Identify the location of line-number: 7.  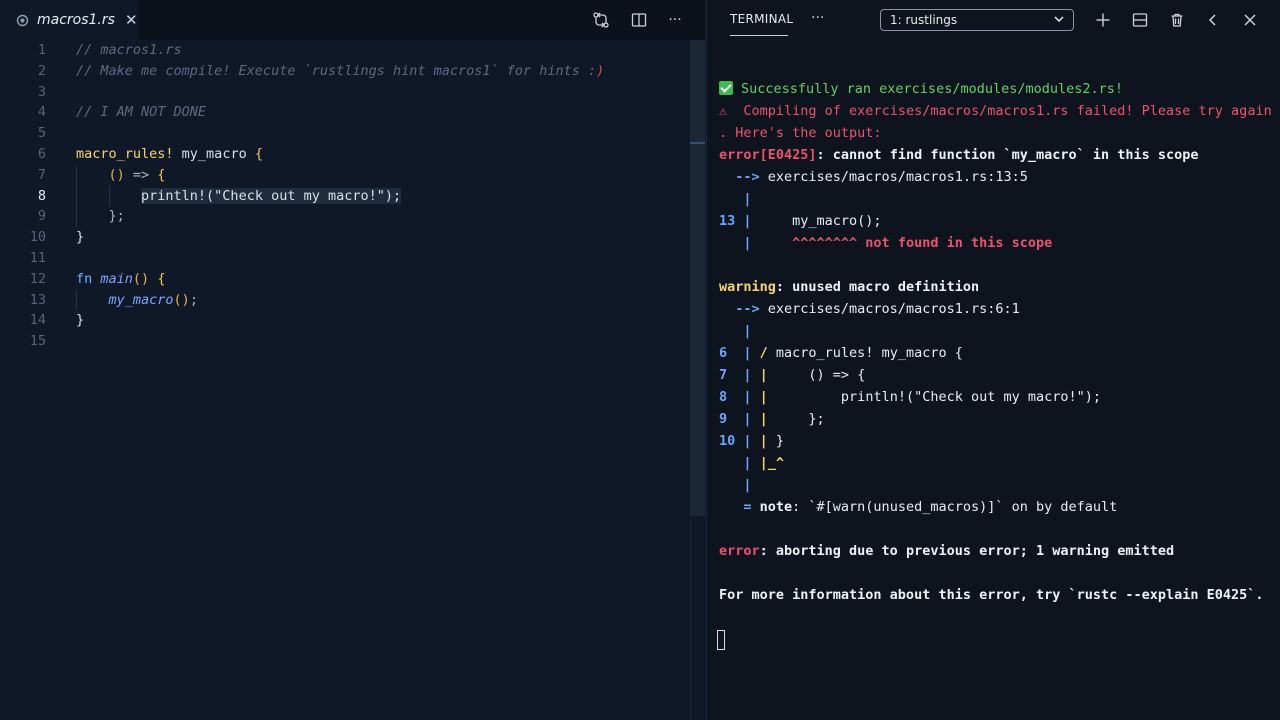
(41, 174).